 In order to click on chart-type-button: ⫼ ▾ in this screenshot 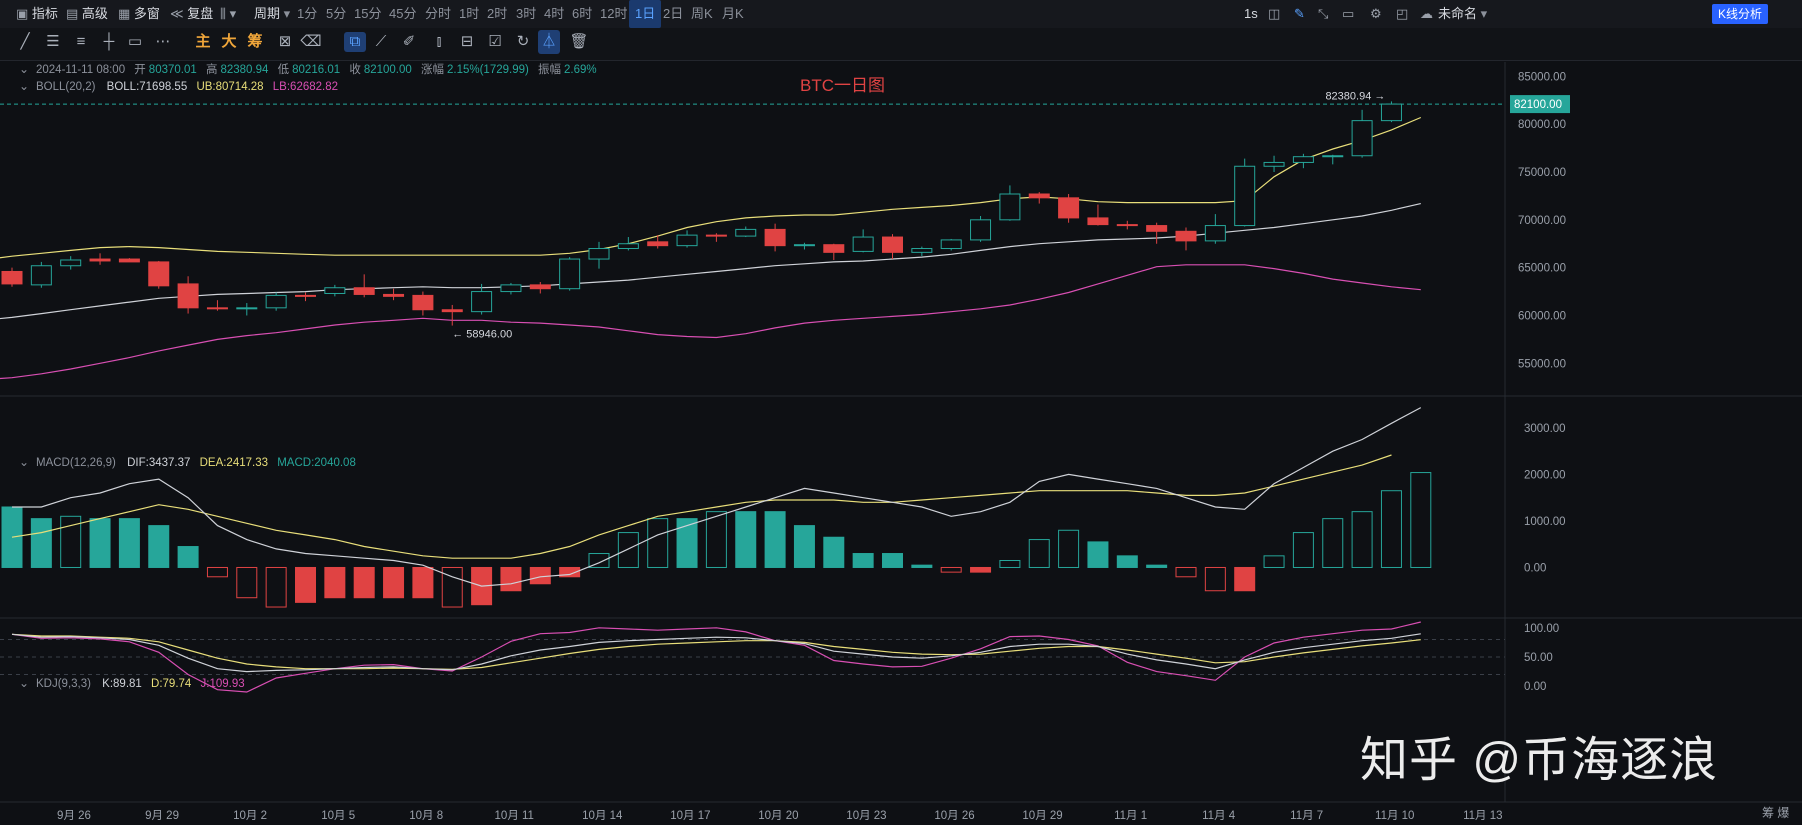, I will do `click(228, 14)`.